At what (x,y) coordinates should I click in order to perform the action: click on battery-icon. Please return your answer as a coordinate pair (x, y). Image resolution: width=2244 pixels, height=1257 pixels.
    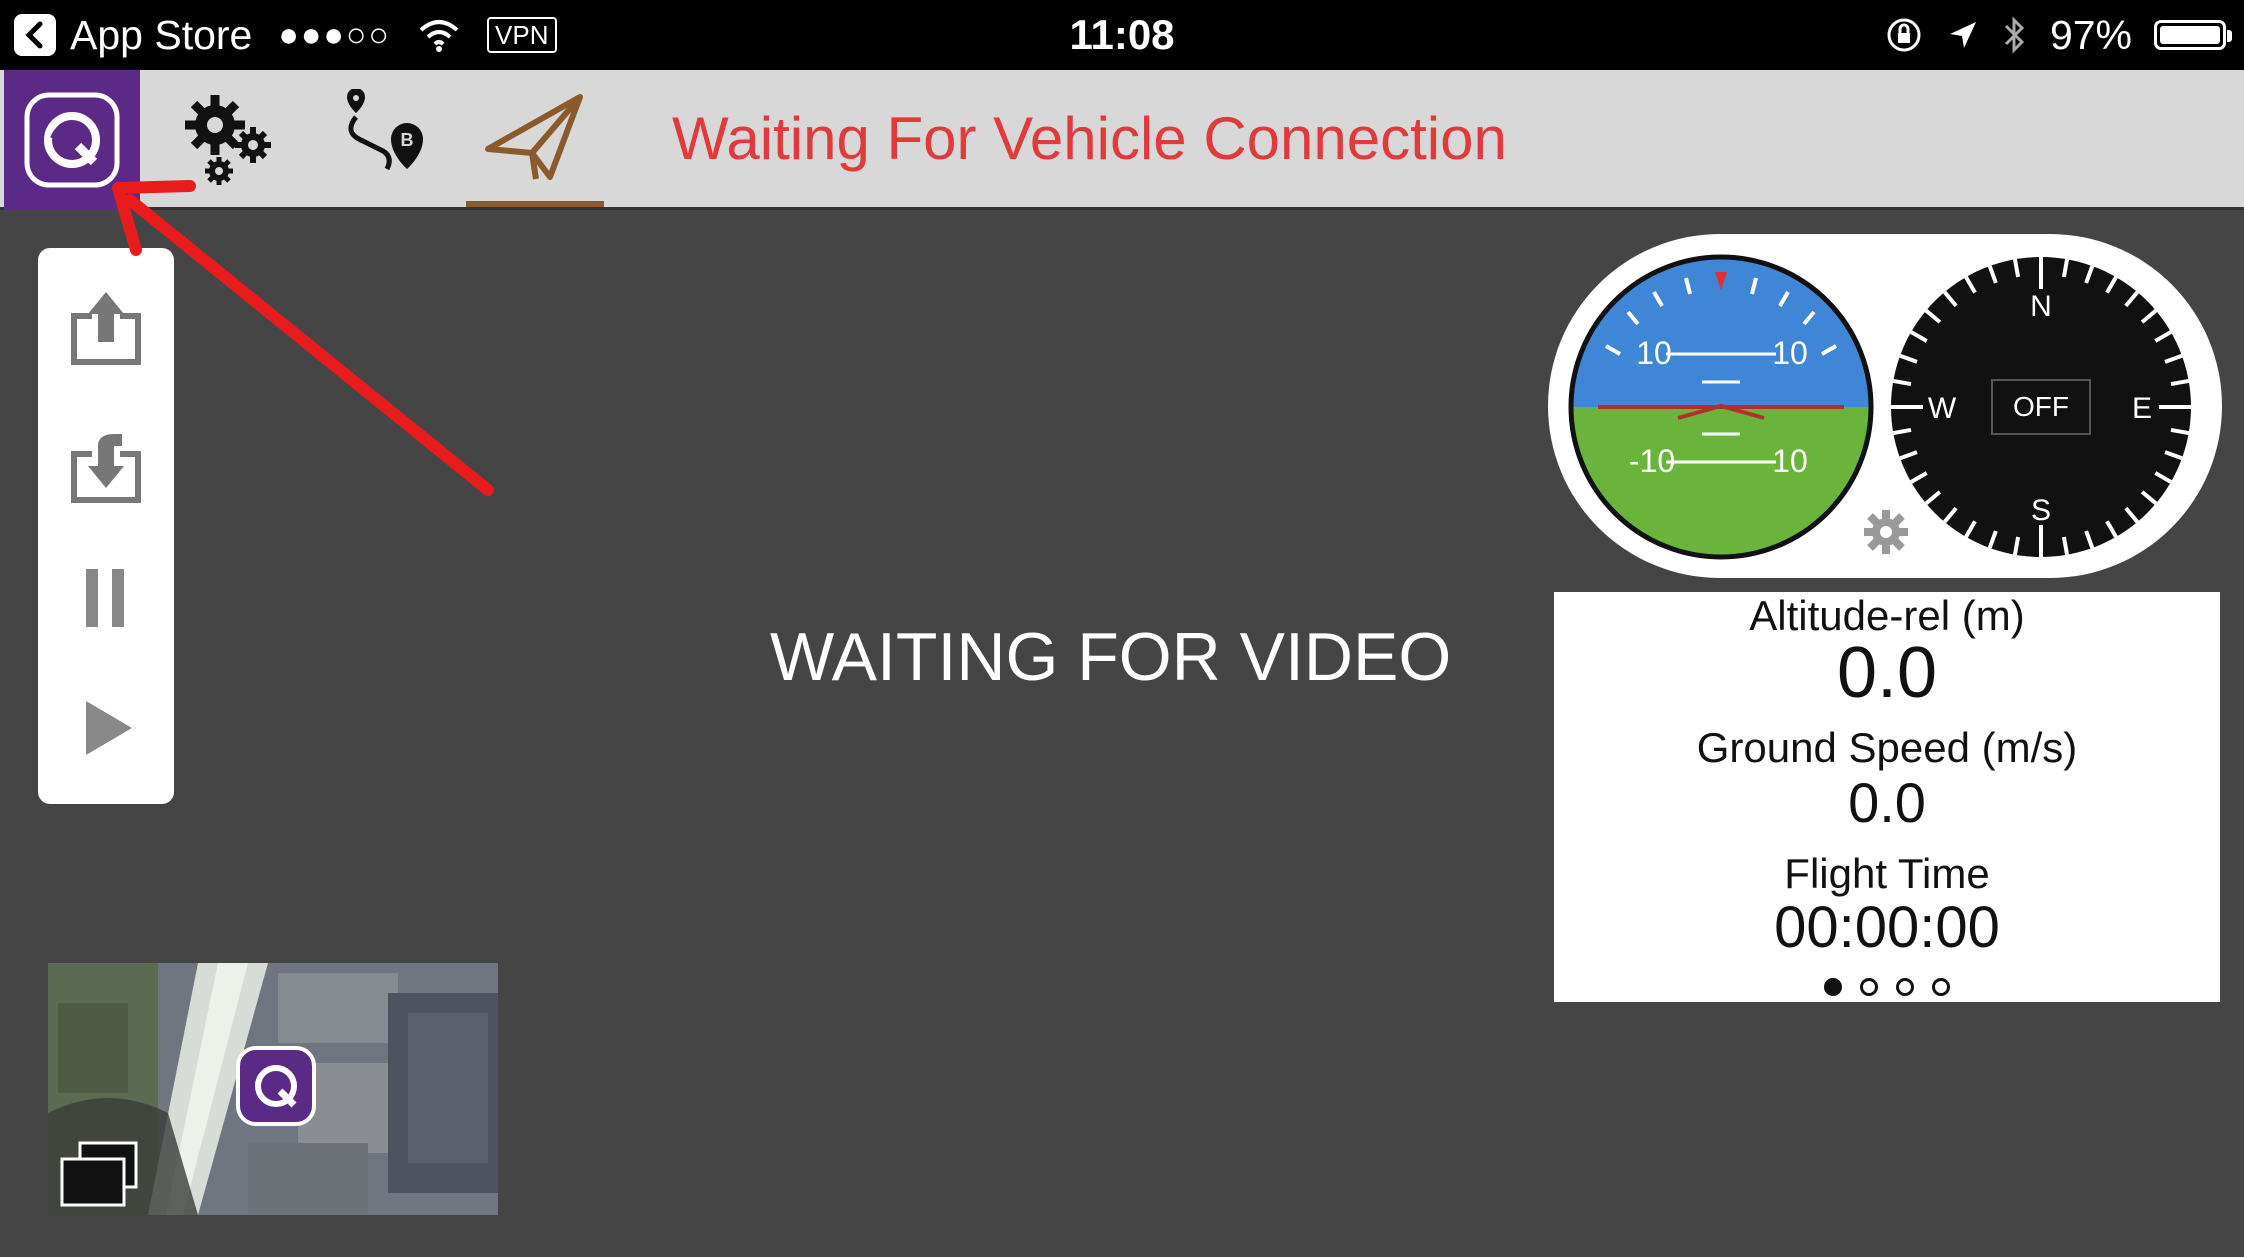
    Looking at the image, I should click on (2193, 35).